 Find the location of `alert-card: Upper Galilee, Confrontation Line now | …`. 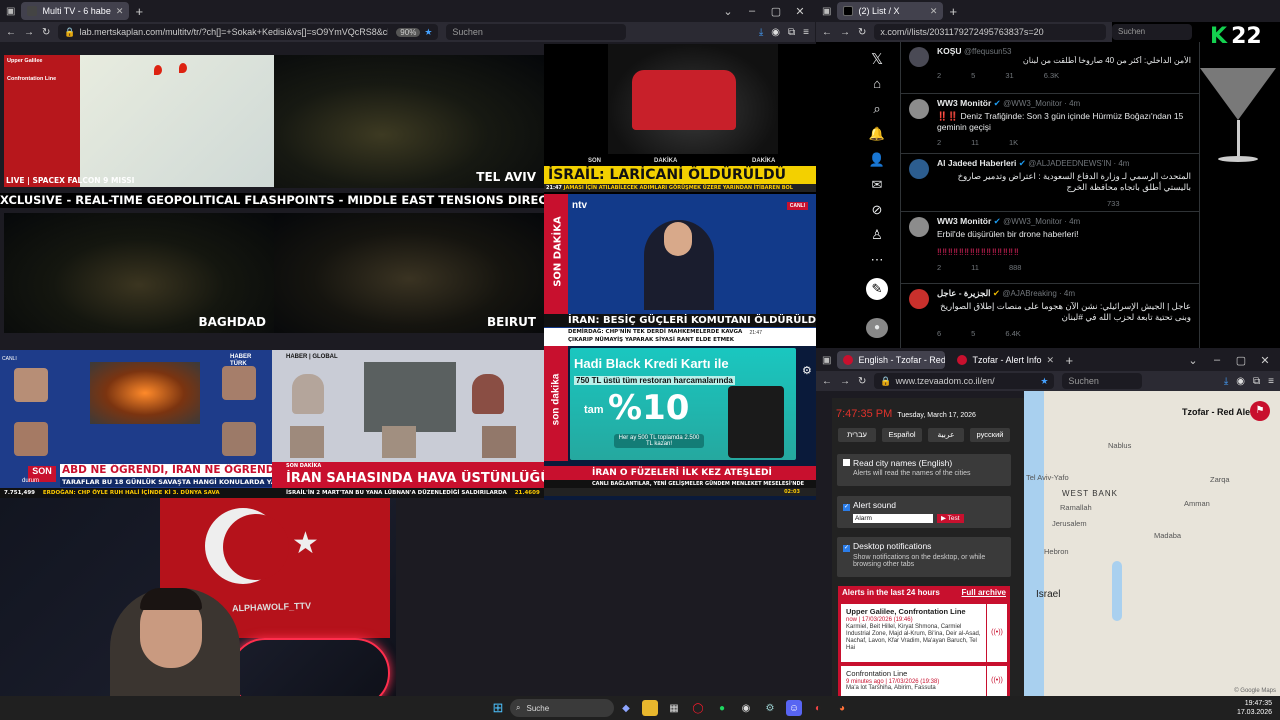

alert-card: Upper Galilee, Confrontation Line now | … is located at coordinates (913, 633).